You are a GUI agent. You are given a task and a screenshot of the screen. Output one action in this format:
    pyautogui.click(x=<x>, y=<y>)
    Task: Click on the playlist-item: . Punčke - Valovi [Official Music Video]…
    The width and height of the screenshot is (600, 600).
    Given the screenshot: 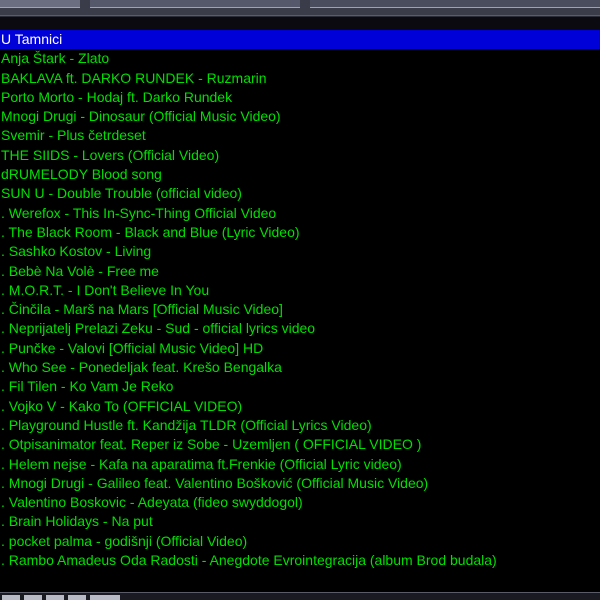 What is the action you would take?
    pyautogui.click(x=300, y=348)
    